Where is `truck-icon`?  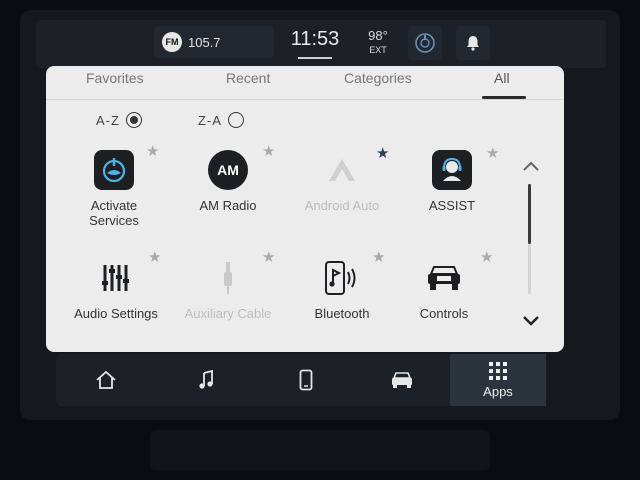 truck-icon is located at coordinates (402, 380).